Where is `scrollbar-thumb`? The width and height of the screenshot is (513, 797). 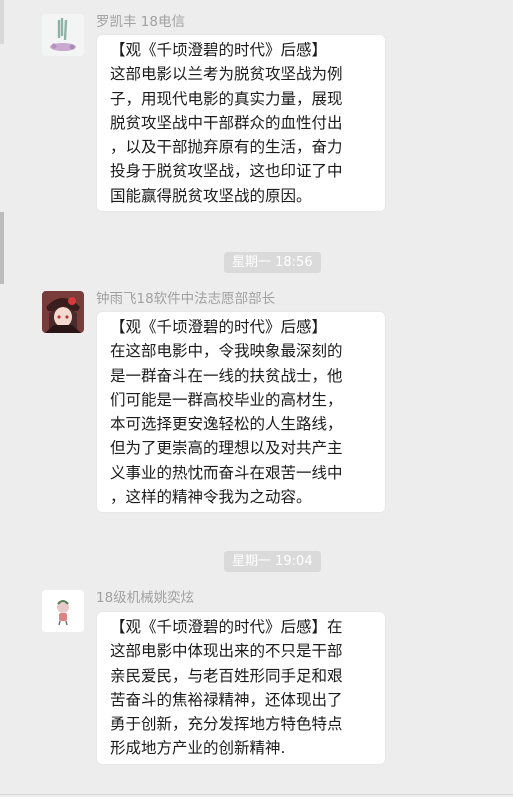
scrollbar-thumb is located at coordinates (2, 248).